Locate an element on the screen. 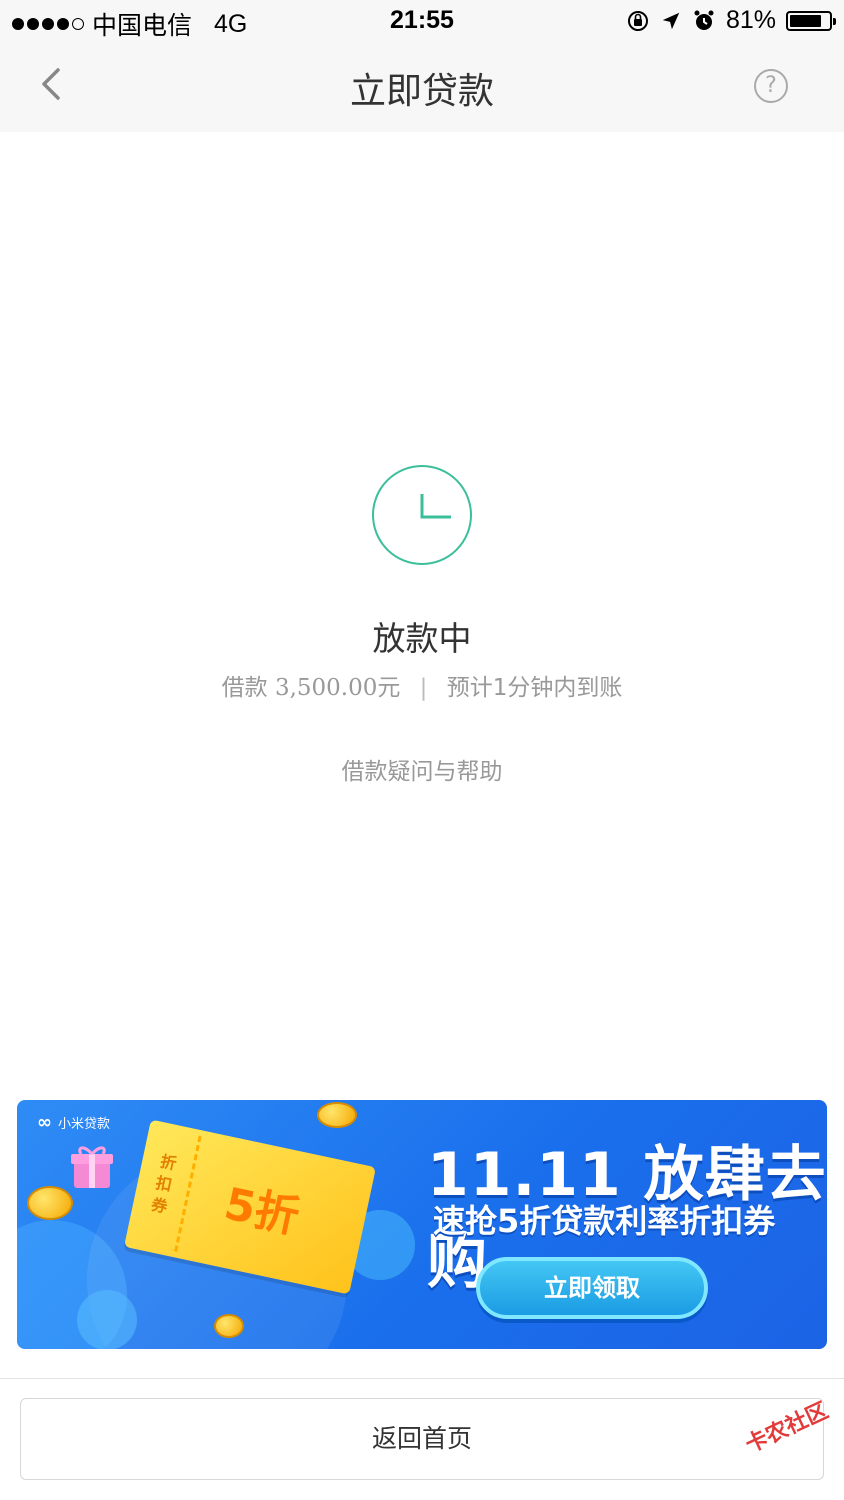 The height and width of the screenshot is (1500, 844). loan-help-link: 借款疑问与帮助 is located at coordinates (422, 769).